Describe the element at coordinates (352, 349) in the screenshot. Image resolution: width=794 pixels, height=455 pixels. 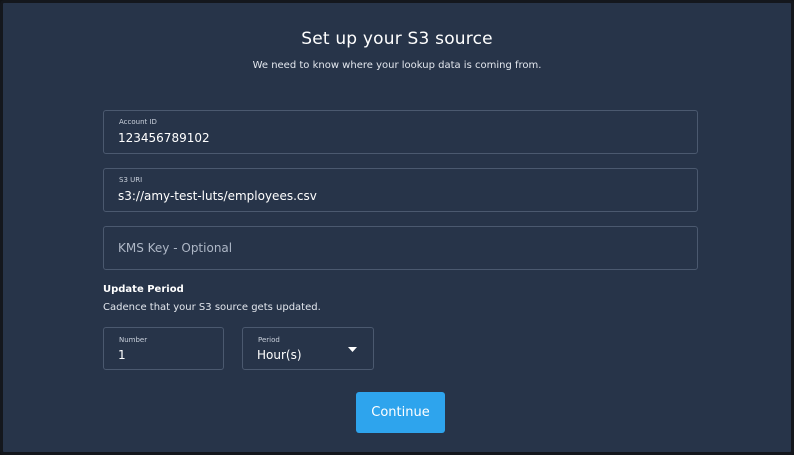
I see `caret-down-icon` at that location.